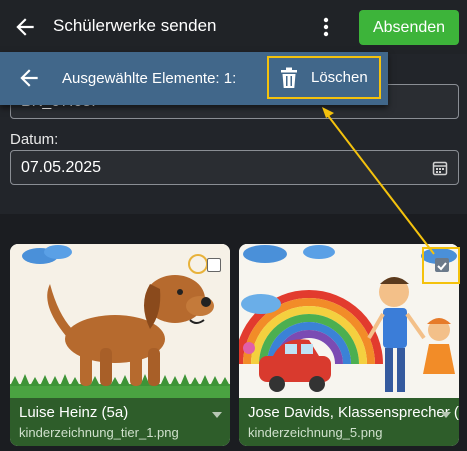 Image resolution: width=467 pixels, height=451 pixels. What do you see at coordinates (135, 25) in the screenshot?
I see `page-title: Schülerwerke senden` at bounding box center [135, 25].